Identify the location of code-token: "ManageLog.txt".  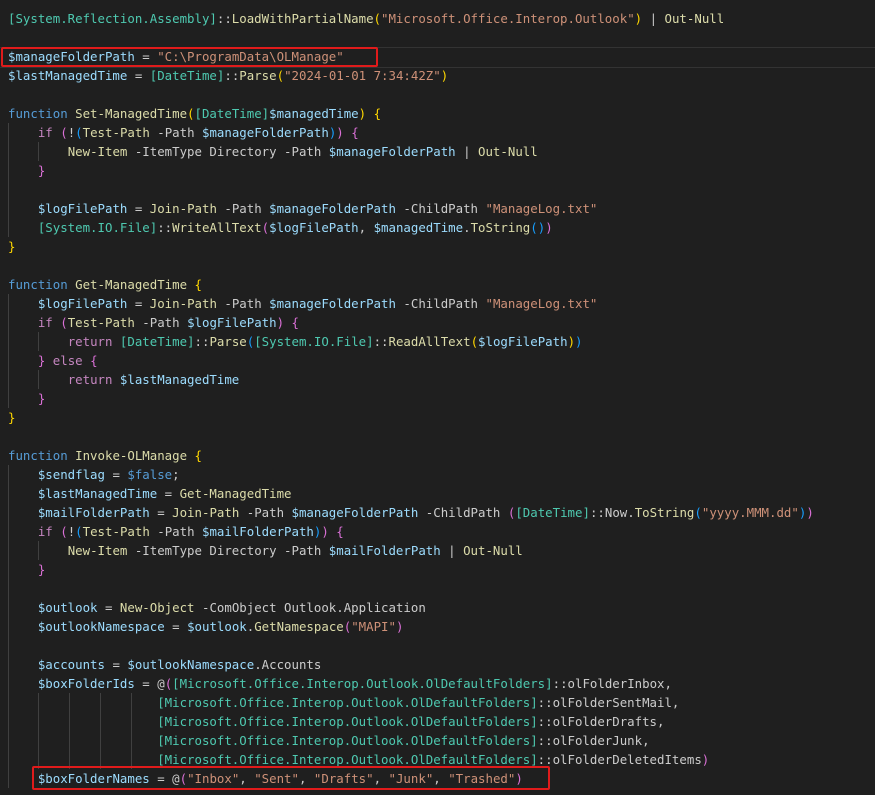
(541, 303).